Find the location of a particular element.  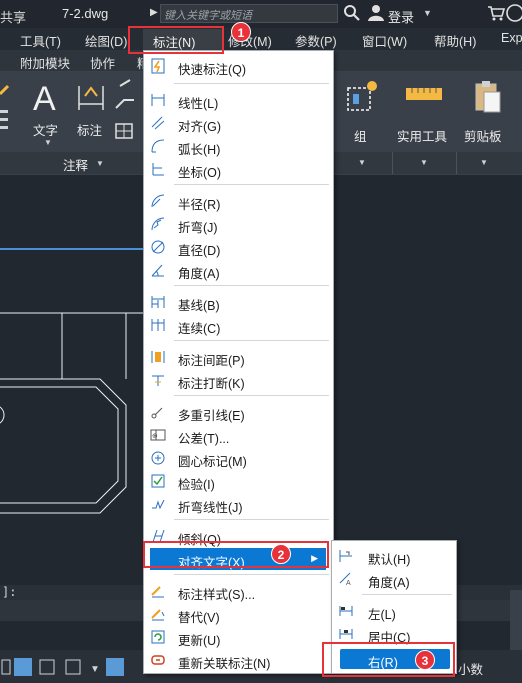

dim-space-icon is located at coordinates (158, 357).